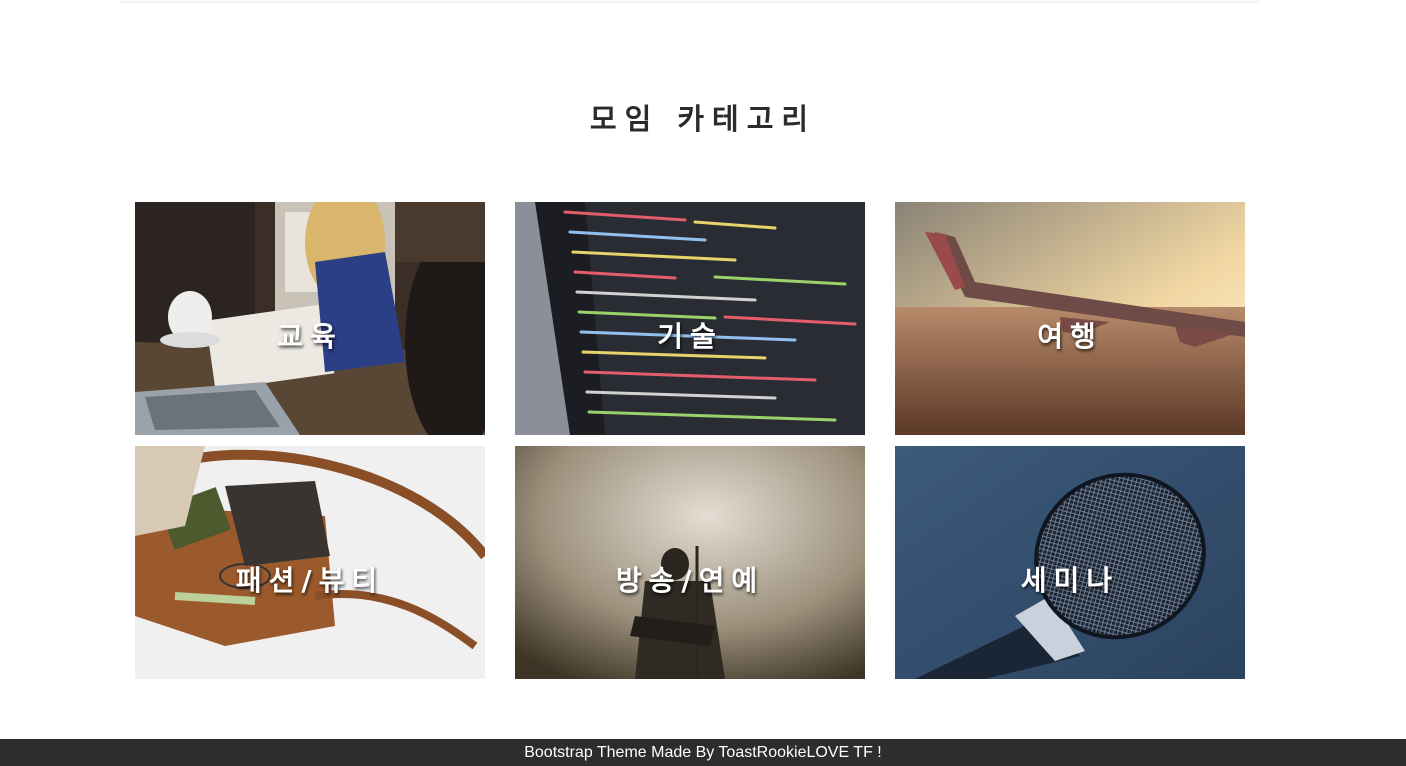 Image resolution: width=1406 pixels, height=766 pixels. Describe the element at coordinates (310, 580) in the screenshot. I see `category-label: 패션/뷰티` at that location.